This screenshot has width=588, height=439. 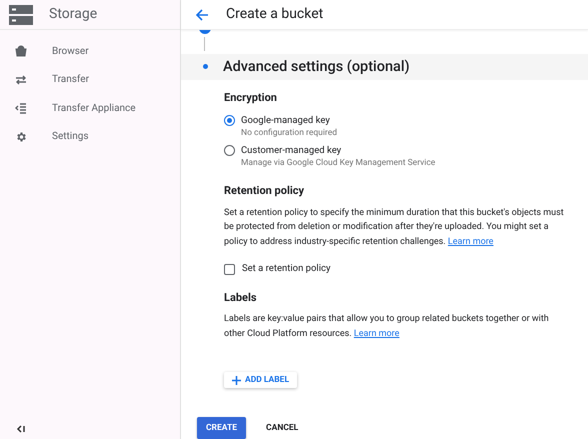 I want to click on collapse-icon, so click(x=21, y=429).